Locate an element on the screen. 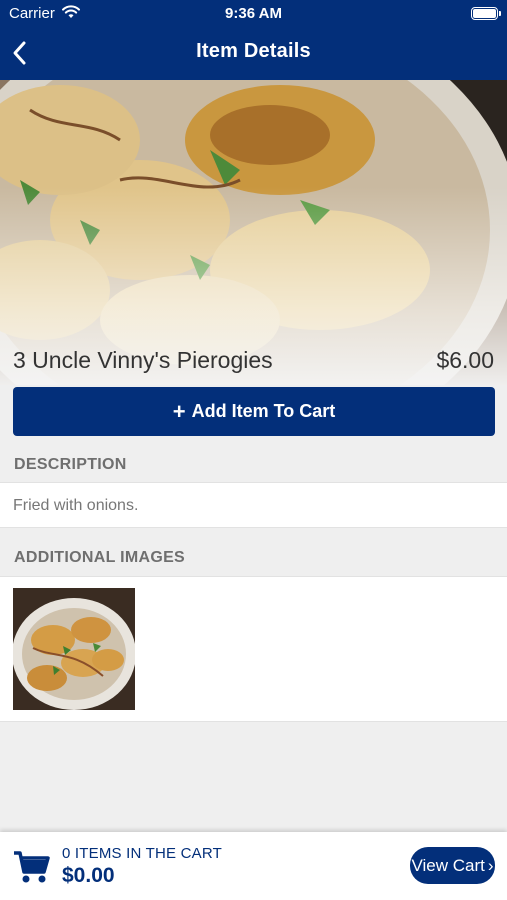 This screenshot has height=900, width=507. add-item-to-cart-label: Add Item To Cart is located at coordinates (263, 411).